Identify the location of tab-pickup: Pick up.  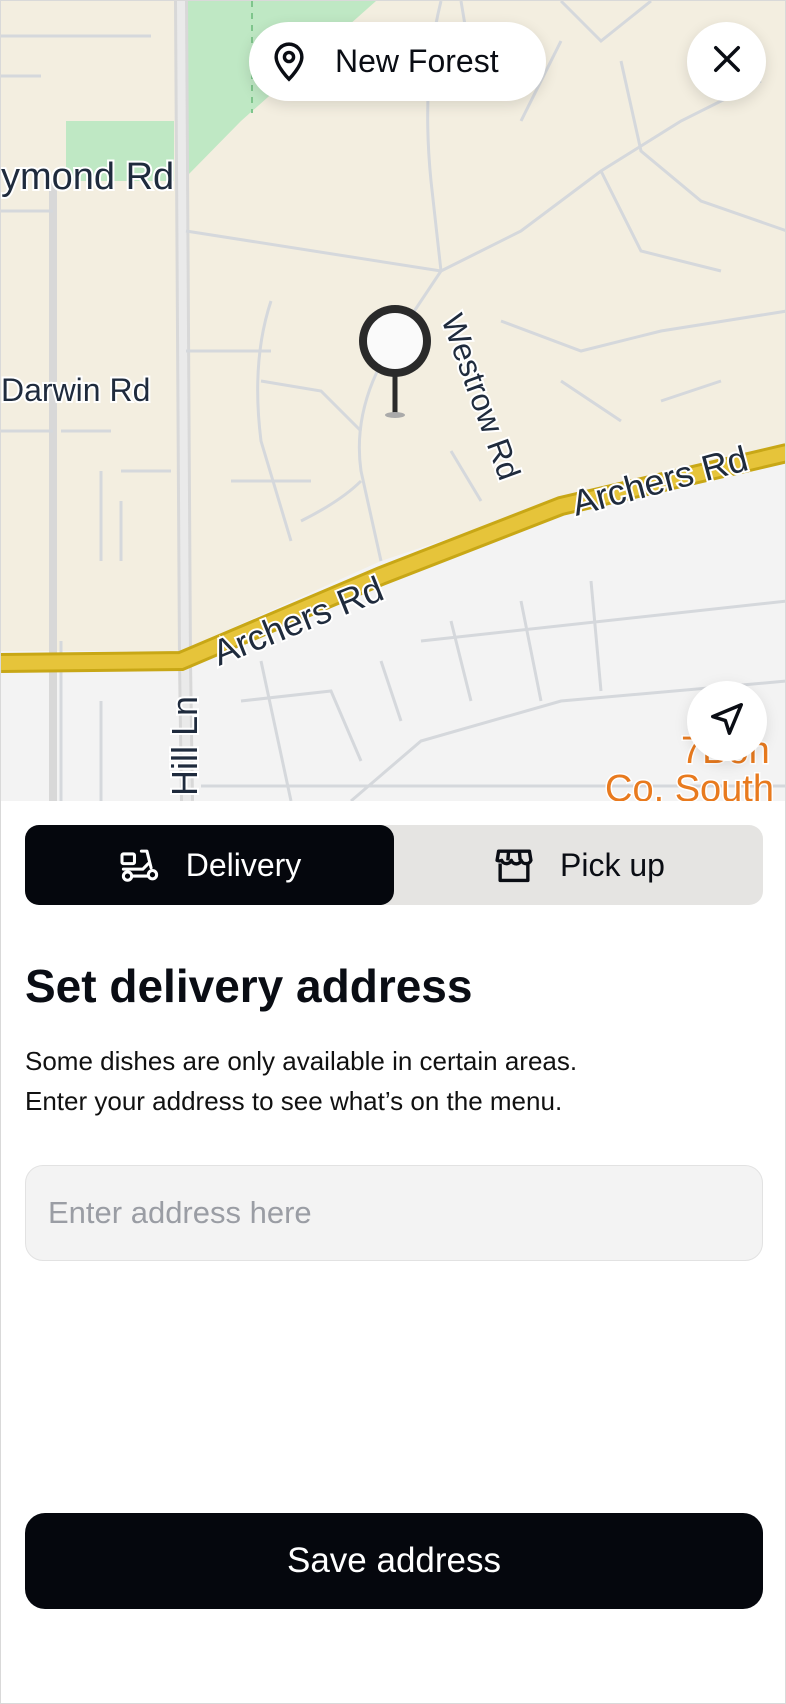
(578, 865).